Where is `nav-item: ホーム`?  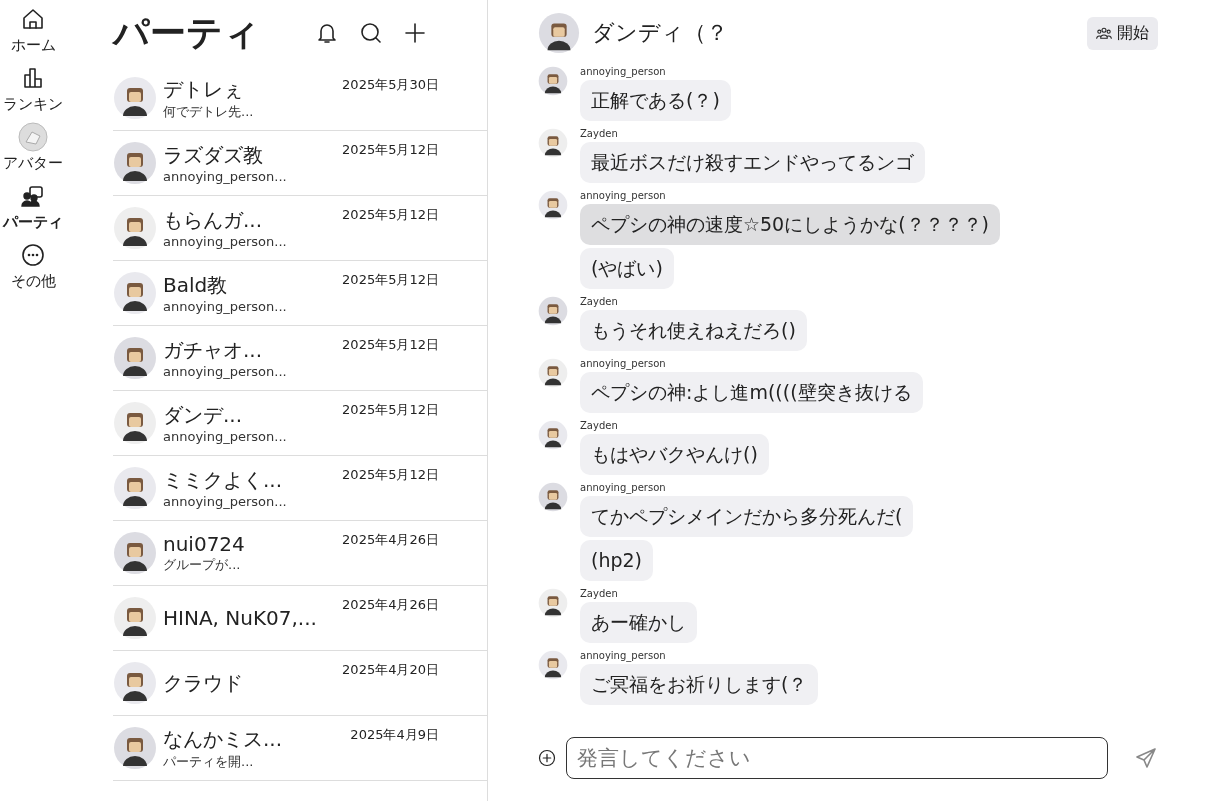
nav-item: ホーム is located at coordinates (33, 29).